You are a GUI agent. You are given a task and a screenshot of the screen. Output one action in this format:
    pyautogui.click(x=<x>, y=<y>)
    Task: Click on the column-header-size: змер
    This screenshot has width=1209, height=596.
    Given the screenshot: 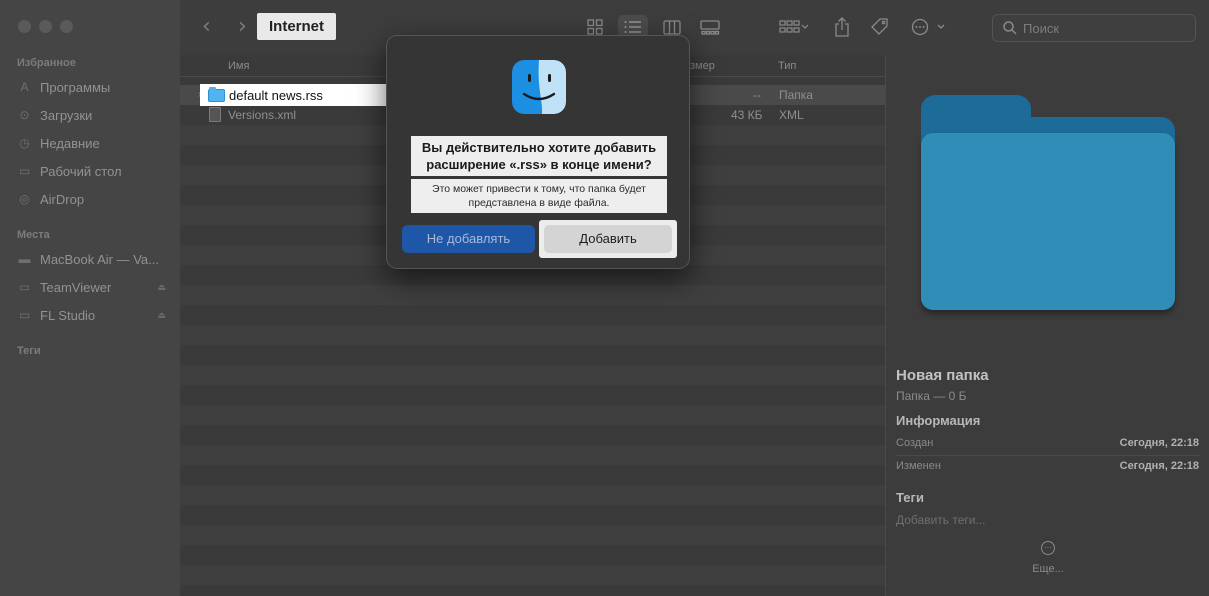 What is the action you would take?
    pyautogui.click(x=702, y=66)
    